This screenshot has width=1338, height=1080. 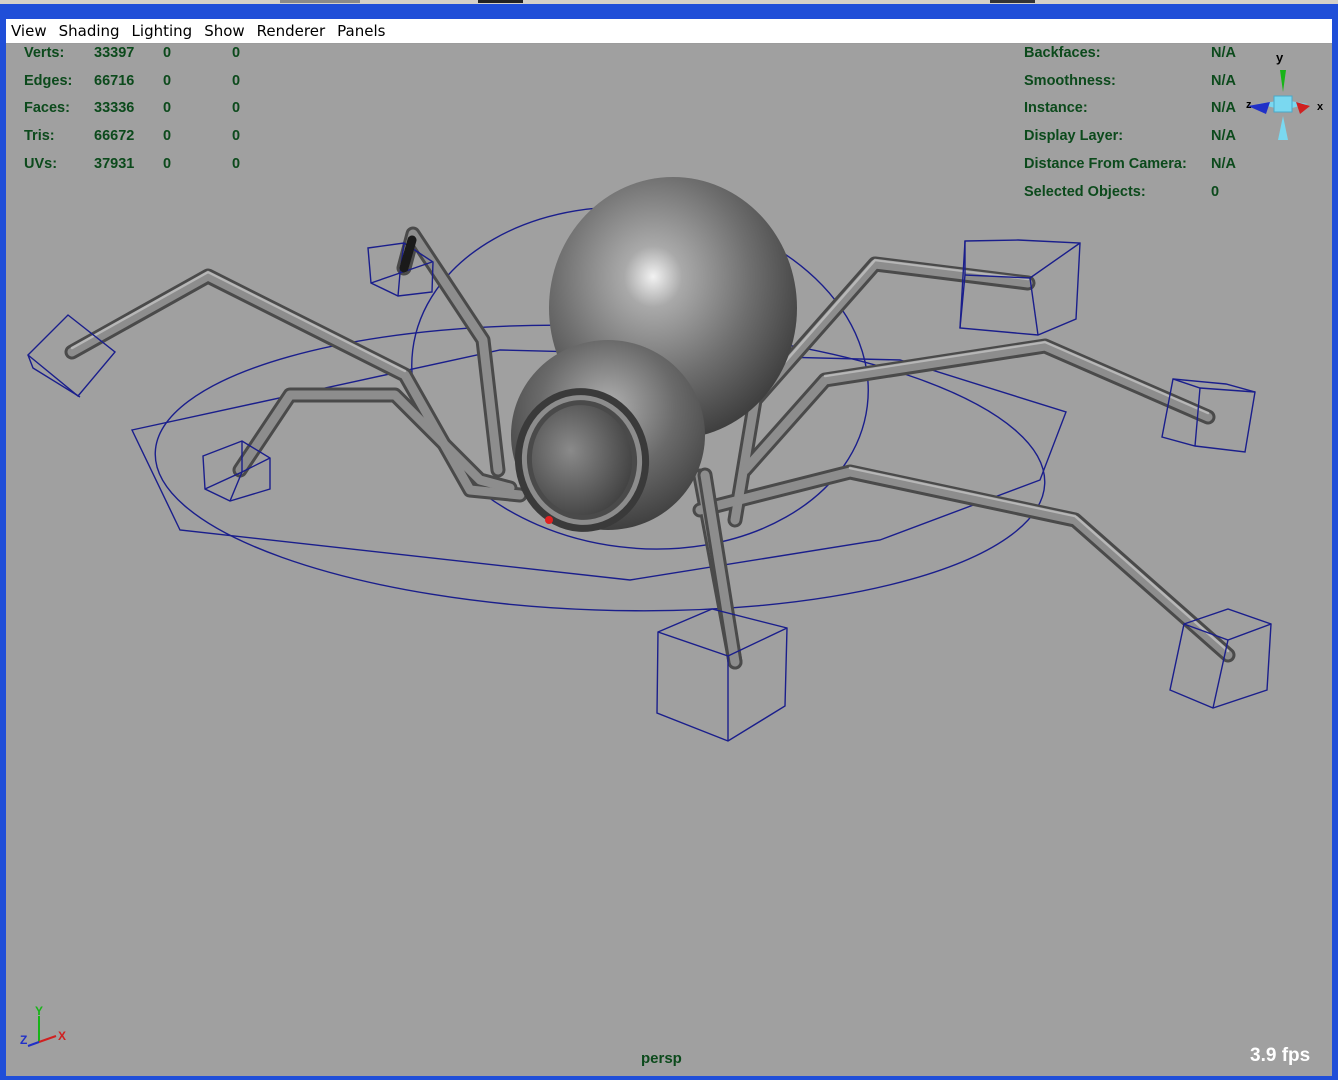 I want to click on menu-panels: Panels, so click(x=362, y=31).